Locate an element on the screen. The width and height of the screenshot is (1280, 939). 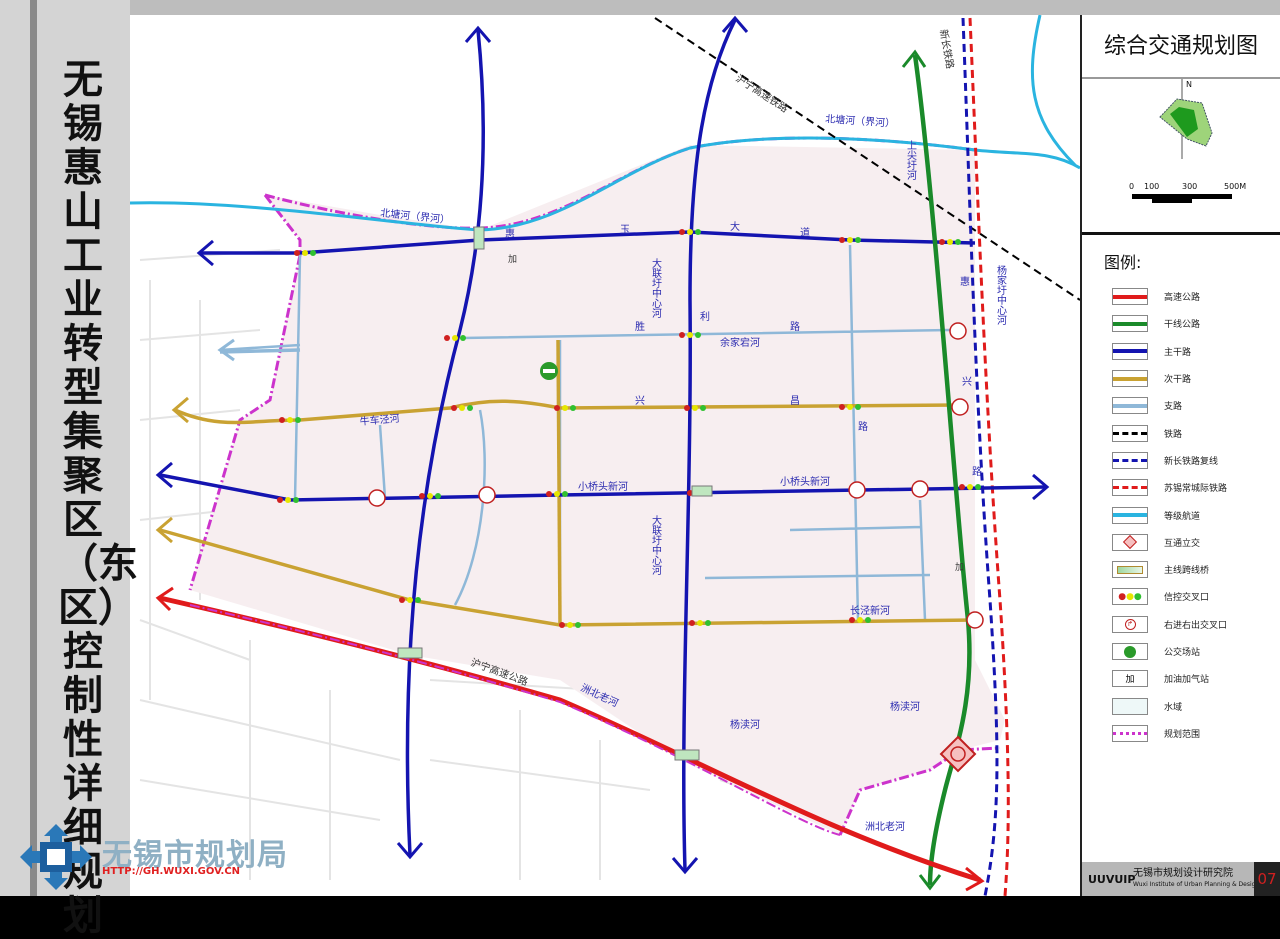
planning-bureau-logo is located at coordinates (56, 857).